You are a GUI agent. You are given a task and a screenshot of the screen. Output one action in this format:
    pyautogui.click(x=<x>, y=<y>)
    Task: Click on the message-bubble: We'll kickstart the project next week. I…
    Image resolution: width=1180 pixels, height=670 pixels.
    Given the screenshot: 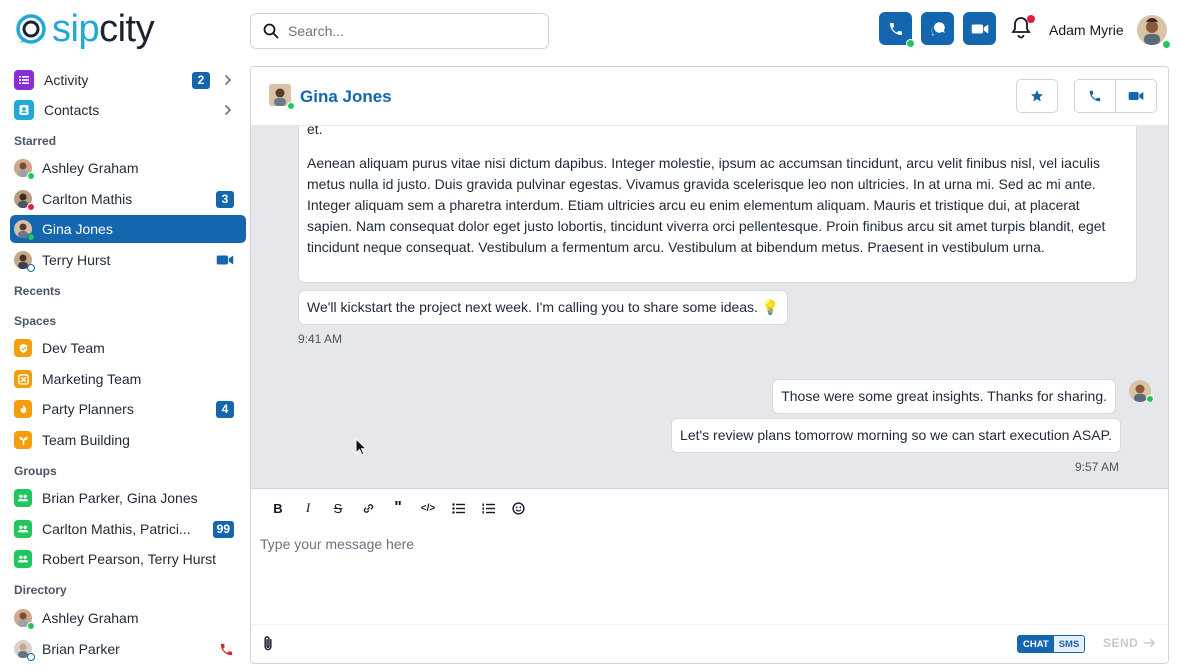 What is the action you would take?
    pyautogui.click(x=543, y=307)
    